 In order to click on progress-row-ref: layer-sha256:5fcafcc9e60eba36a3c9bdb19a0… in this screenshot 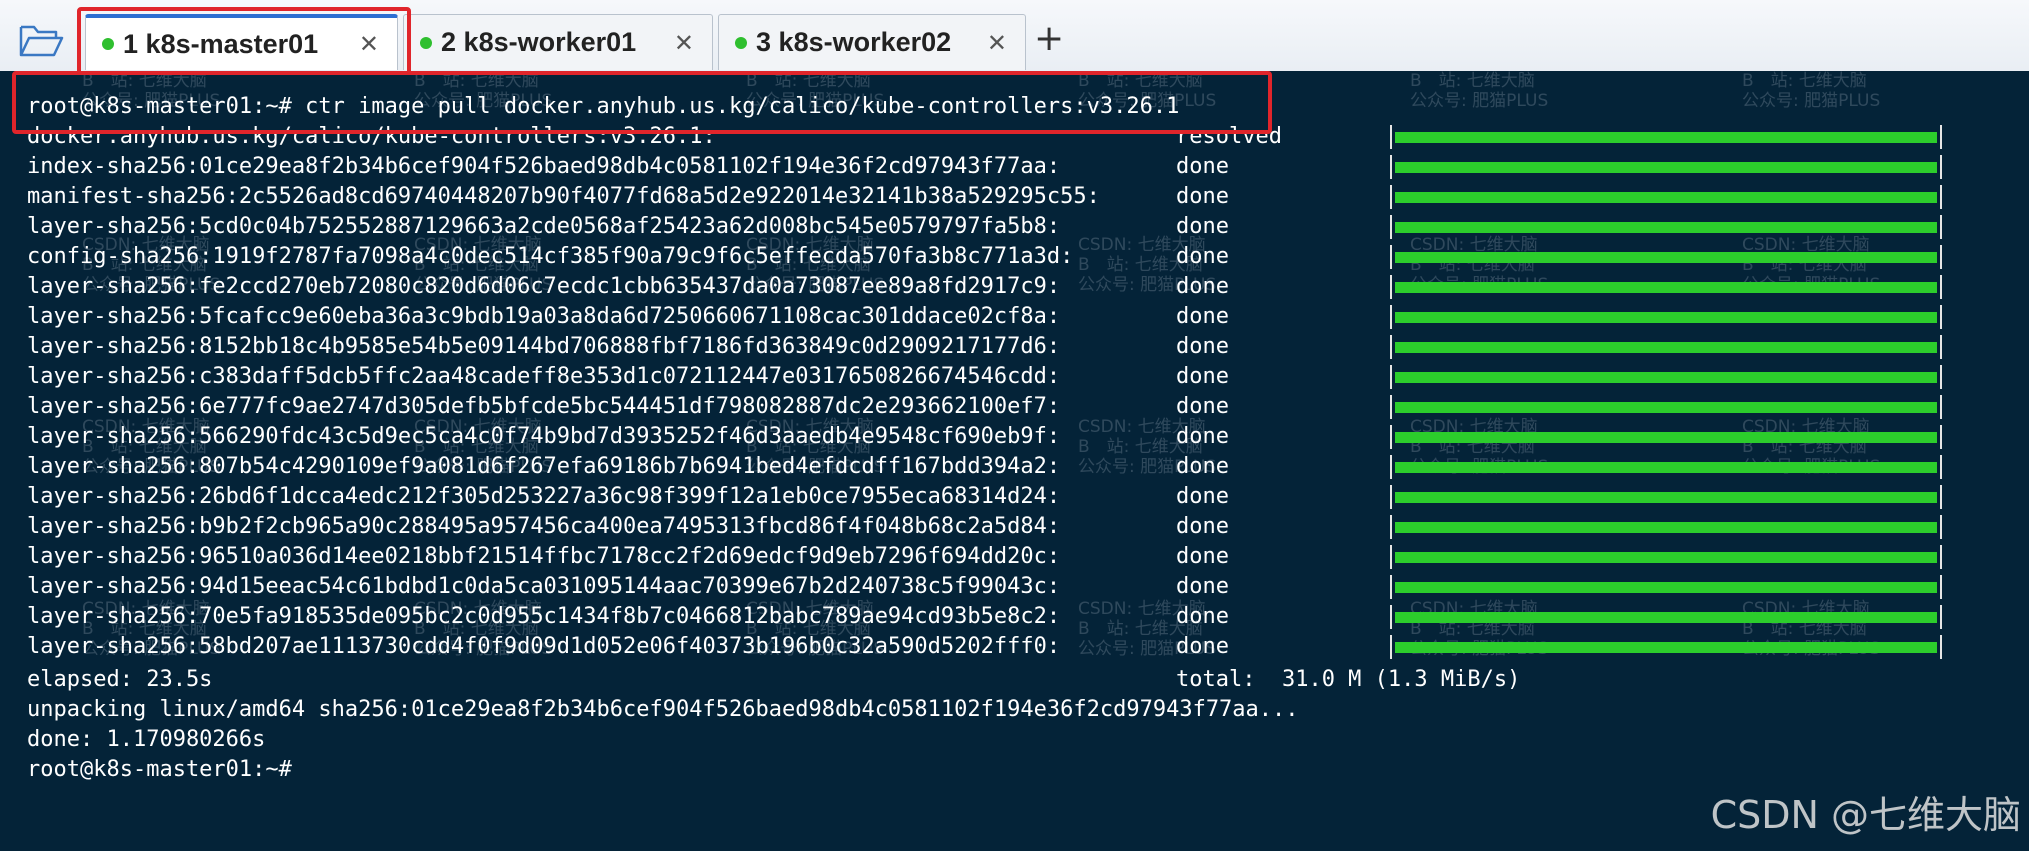, I will do `click(544, 316)`.